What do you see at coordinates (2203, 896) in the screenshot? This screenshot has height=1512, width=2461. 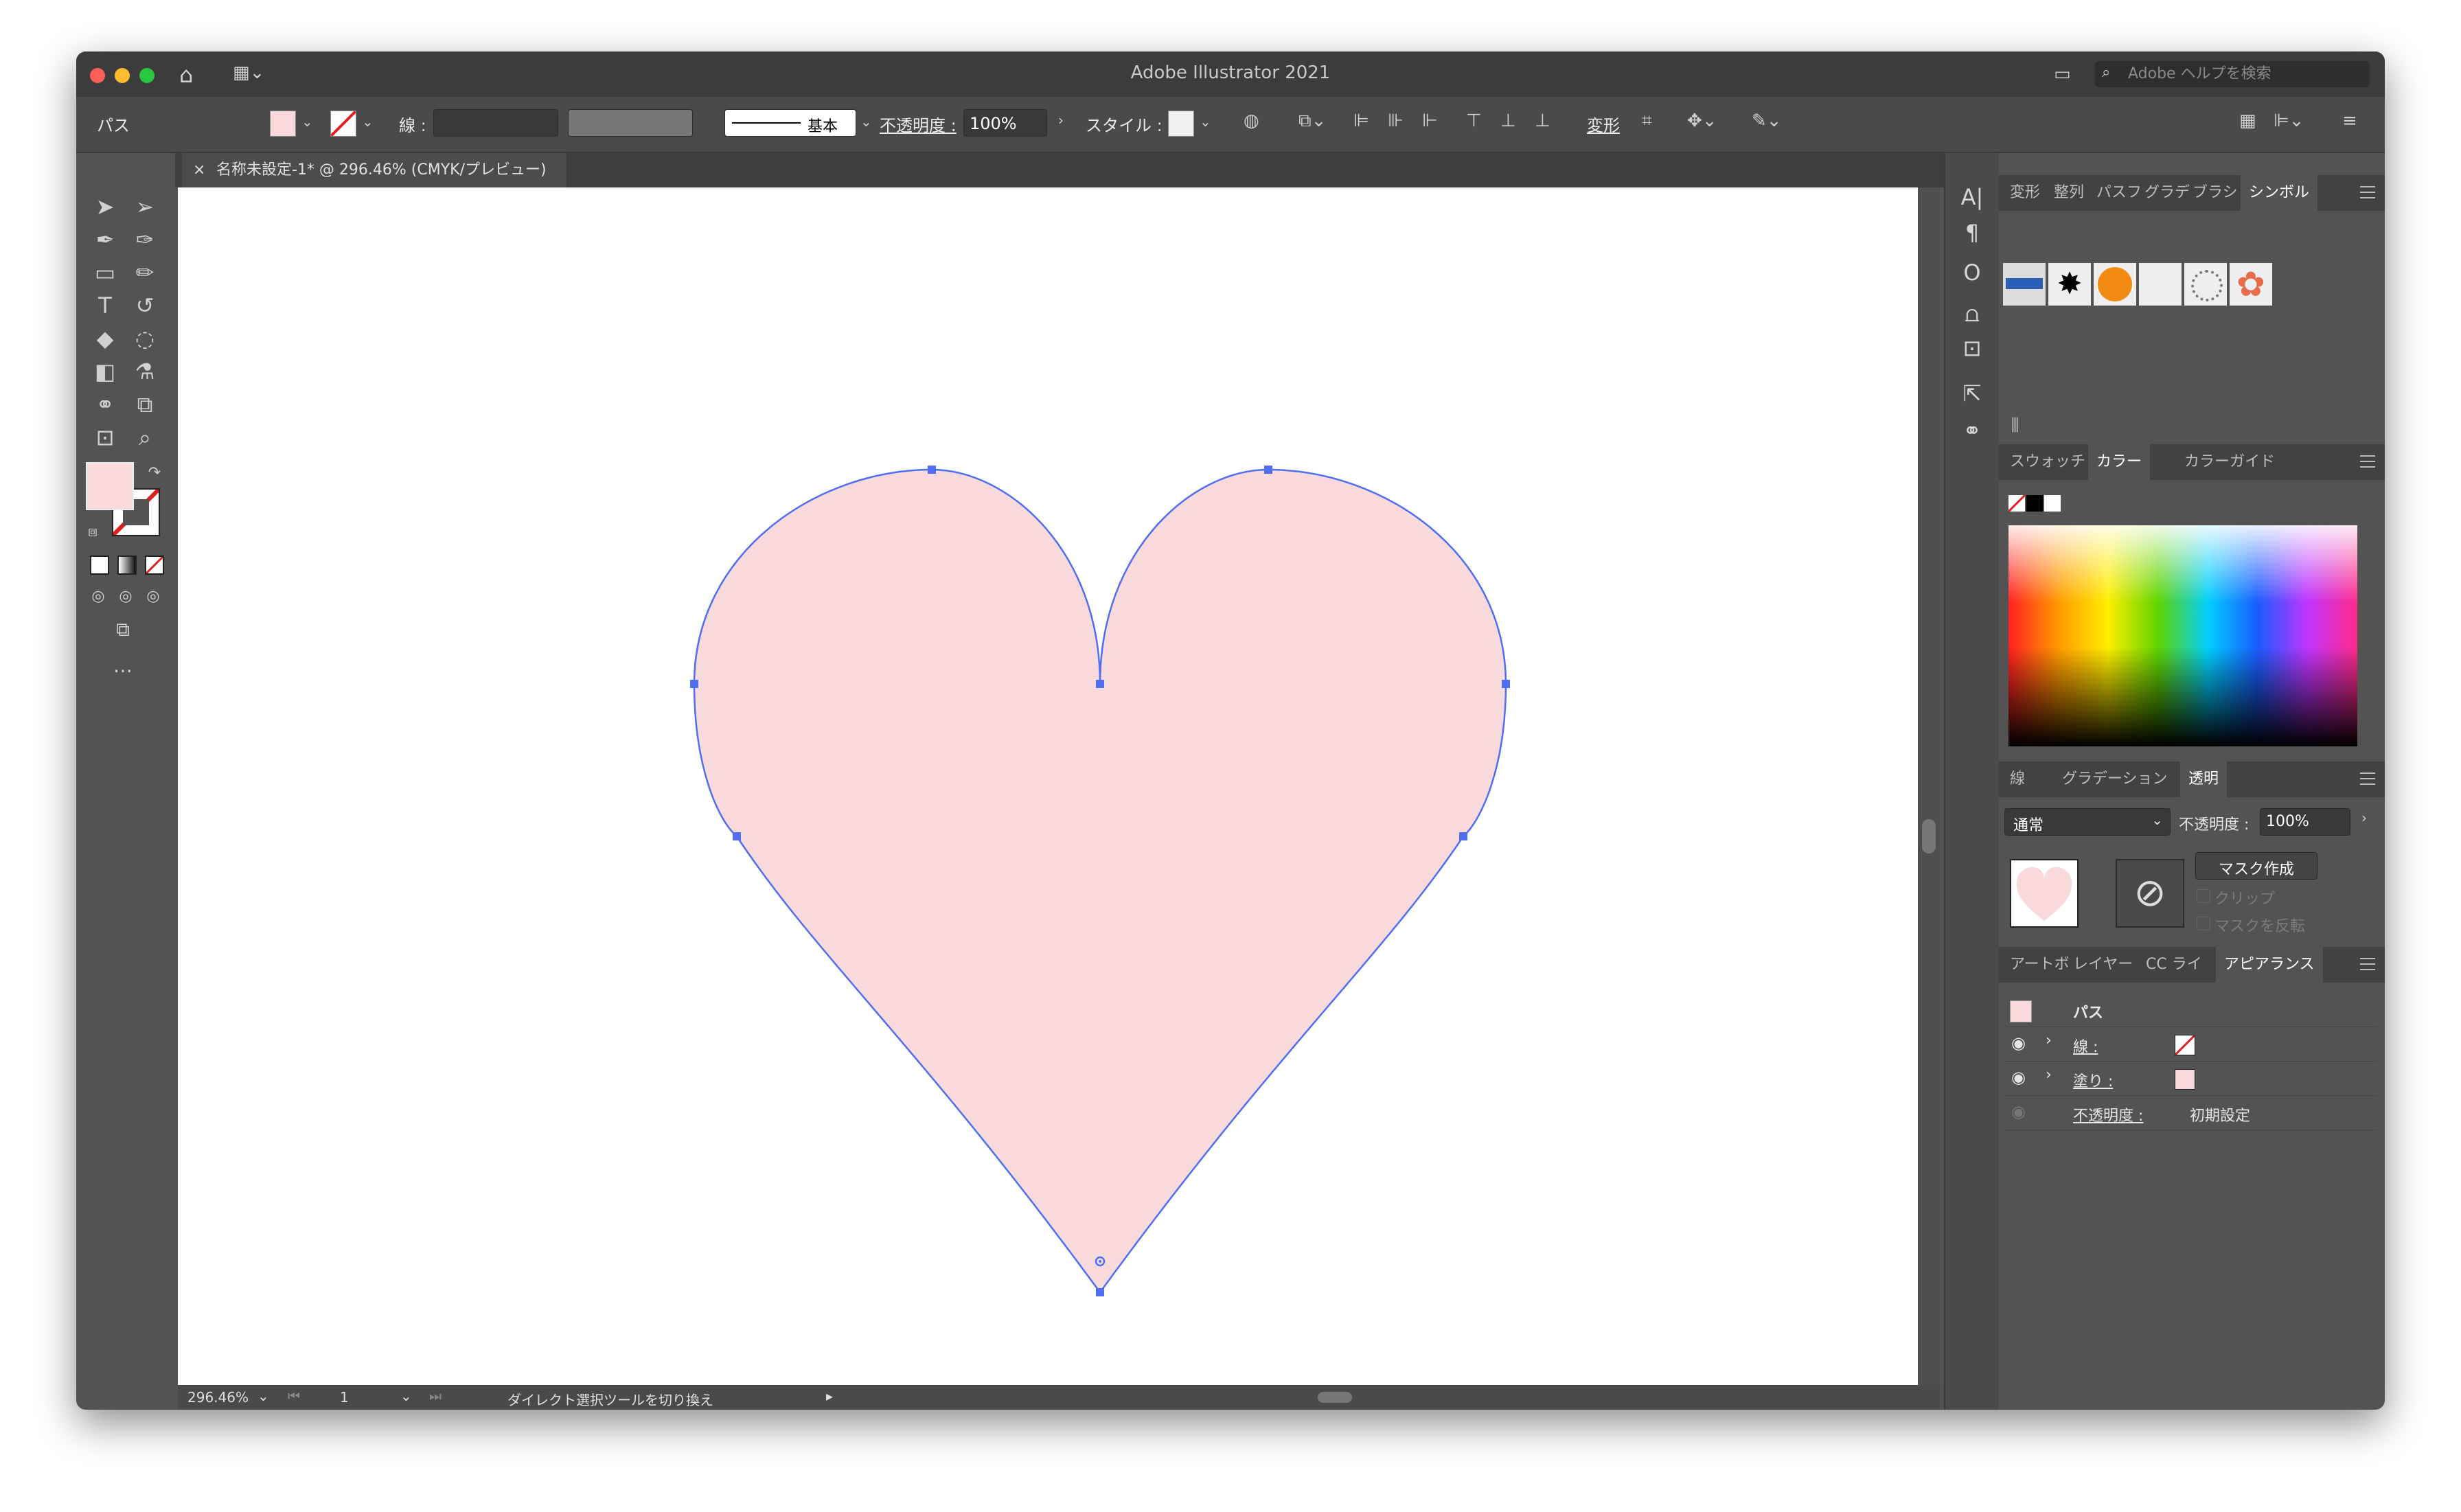 I see `clip-checkbox` at bounding box center [2203, 896].